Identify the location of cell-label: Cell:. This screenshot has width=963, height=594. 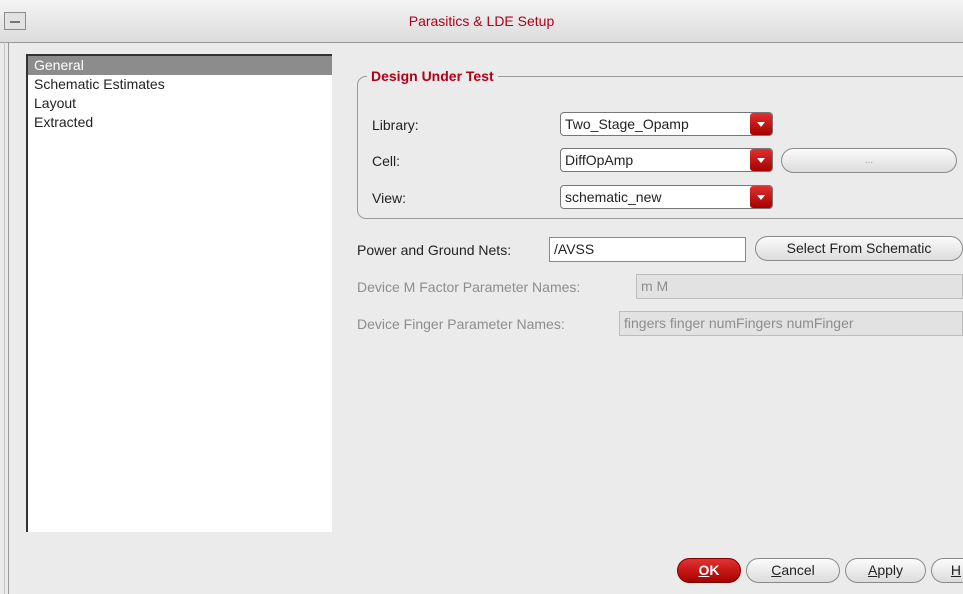
(386, 161).